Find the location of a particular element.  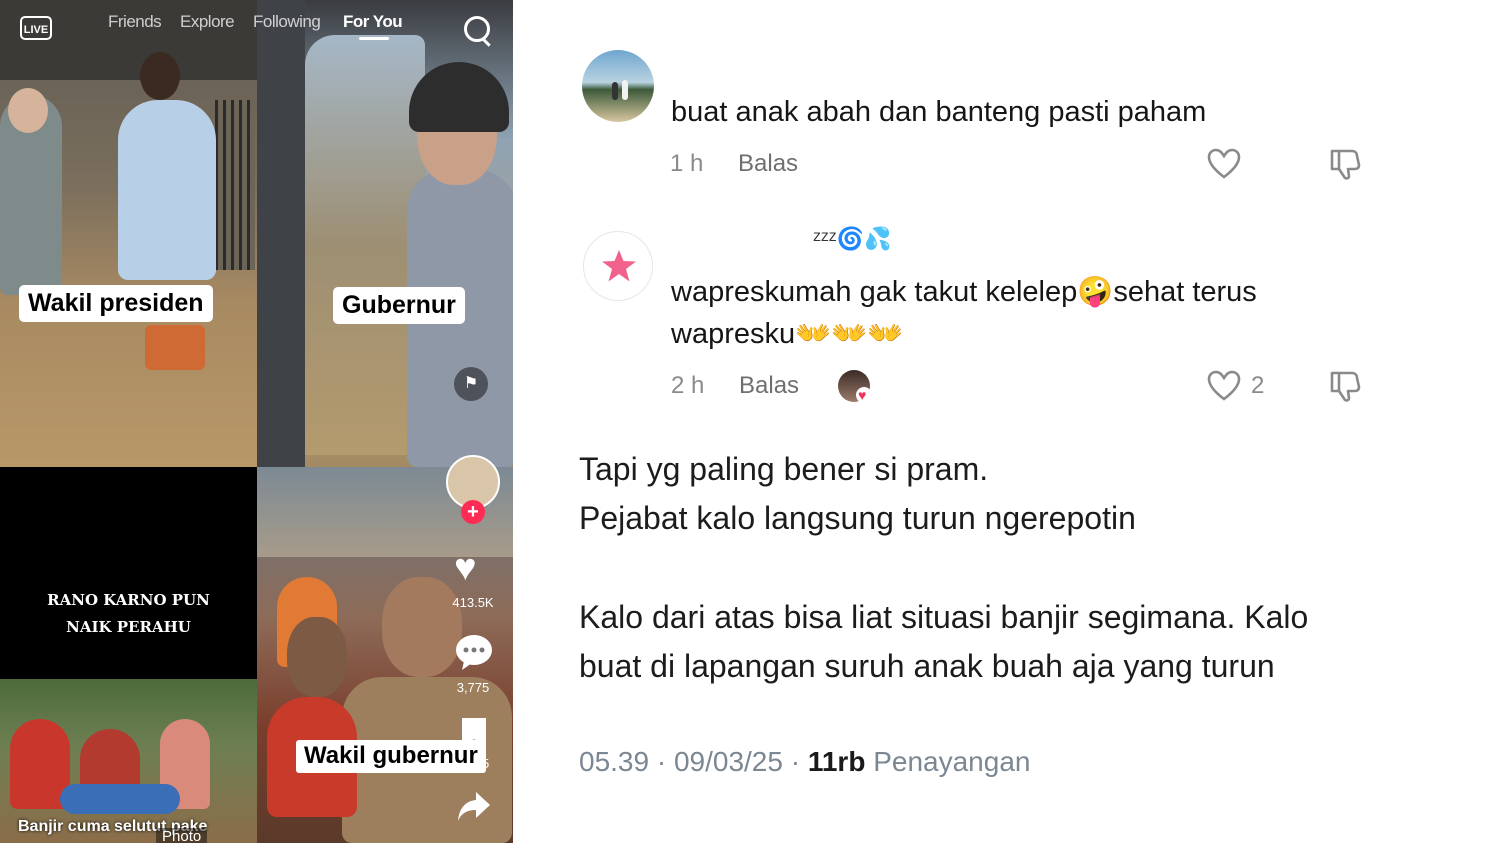

tweet-meta: 05.39 · 09/03/25 · 11rb Penayangan is located at coordinates (804, 762).